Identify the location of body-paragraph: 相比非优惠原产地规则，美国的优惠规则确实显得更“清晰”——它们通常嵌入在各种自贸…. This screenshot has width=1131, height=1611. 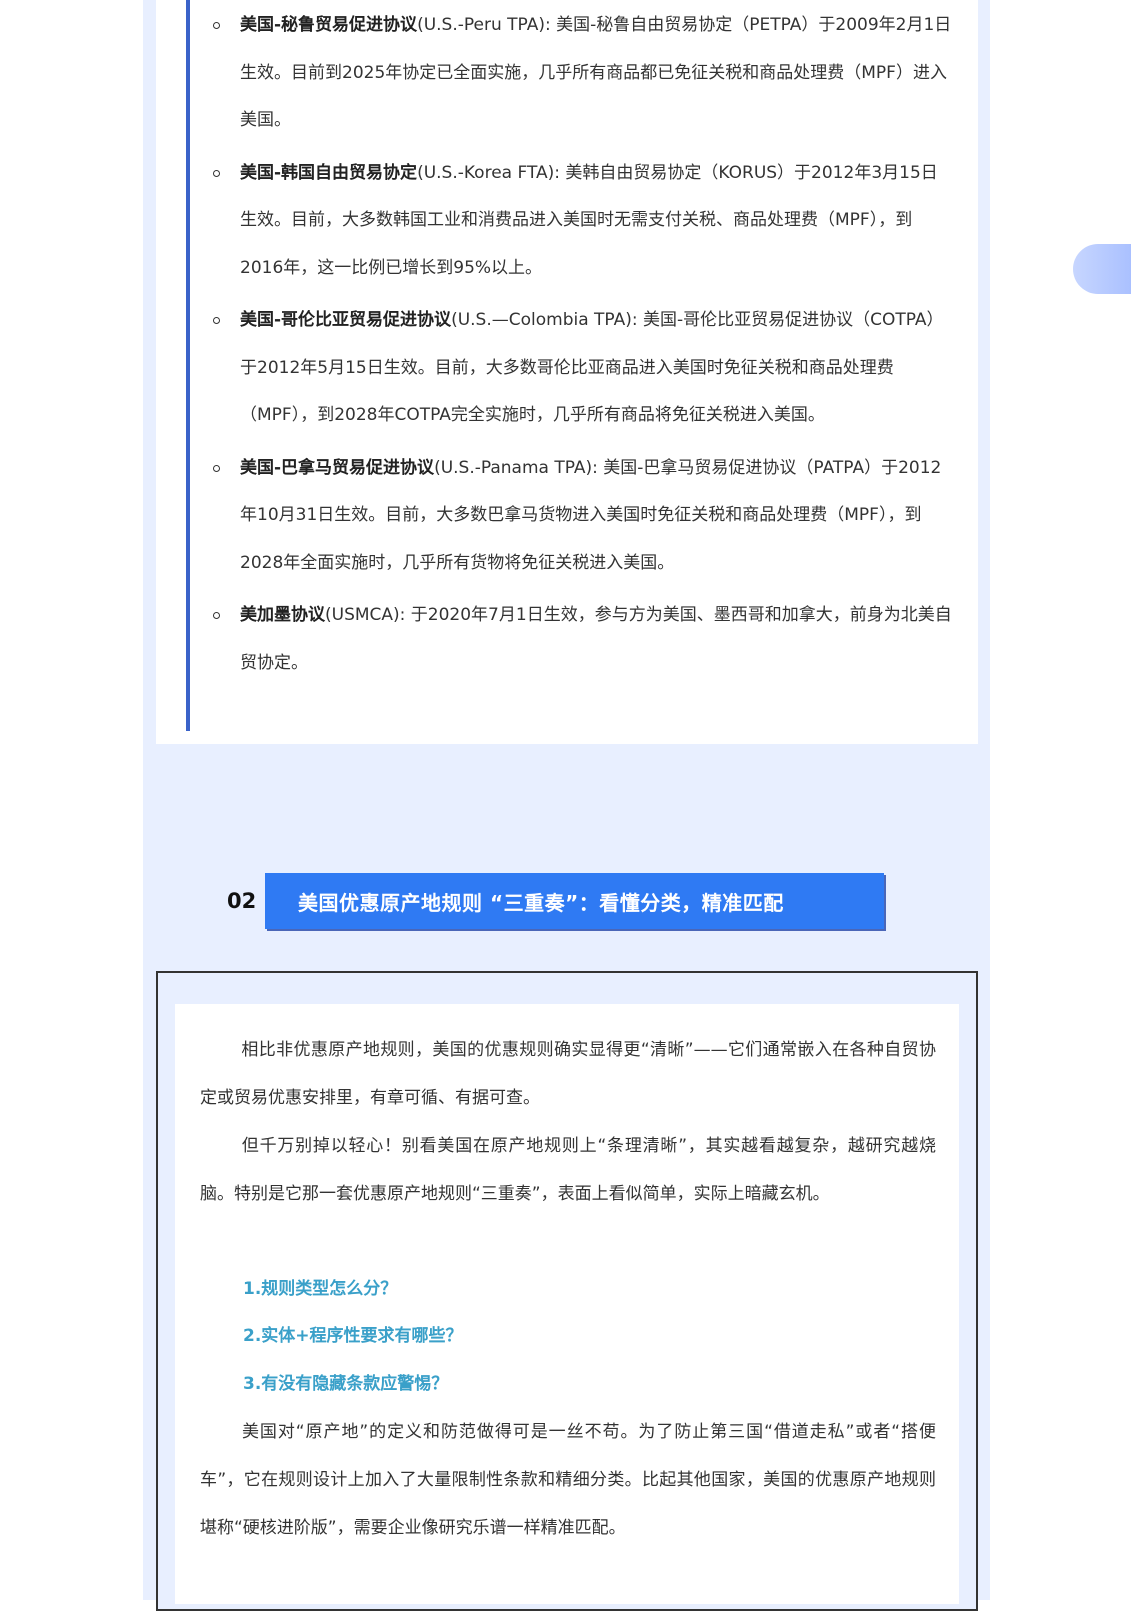
(568, 1074).